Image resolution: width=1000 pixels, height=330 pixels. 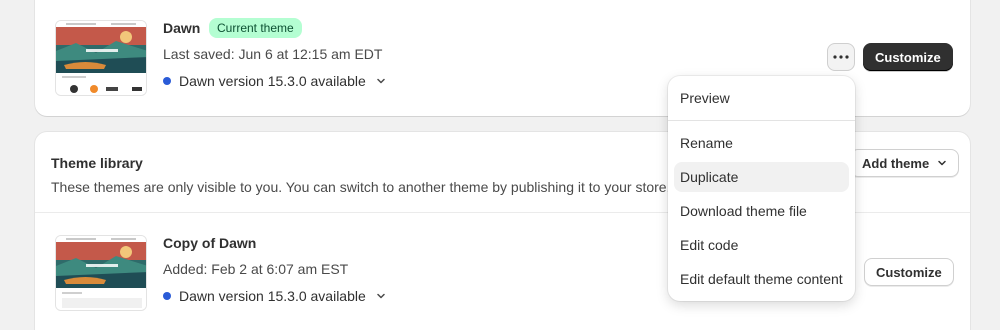 What do you see at coordinates (761, 279) in the screenshot?
I see `menu-item-edit-default-theme-content: Edit default theme content` at bounding box center [761, 279].